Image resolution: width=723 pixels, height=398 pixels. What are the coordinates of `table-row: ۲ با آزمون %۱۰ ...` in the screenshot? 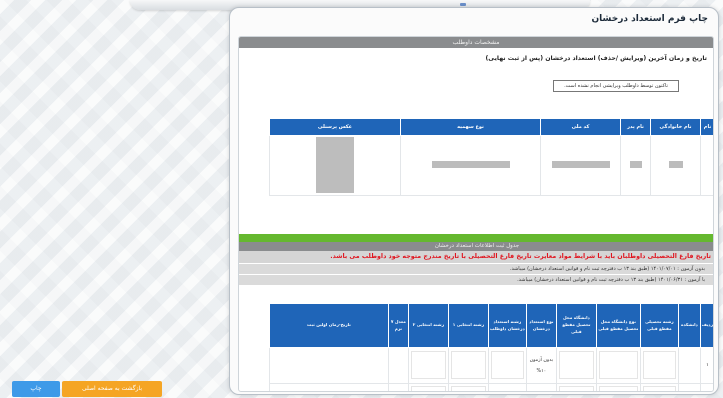 It's located at (491, 387).